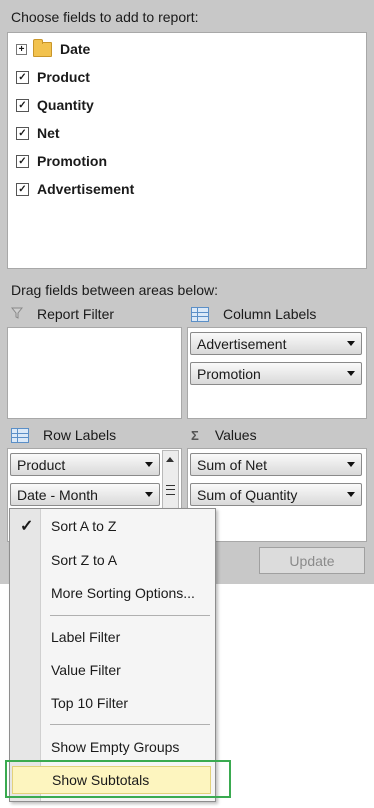  I want to click on pill-label: Product, so click(41, 464).